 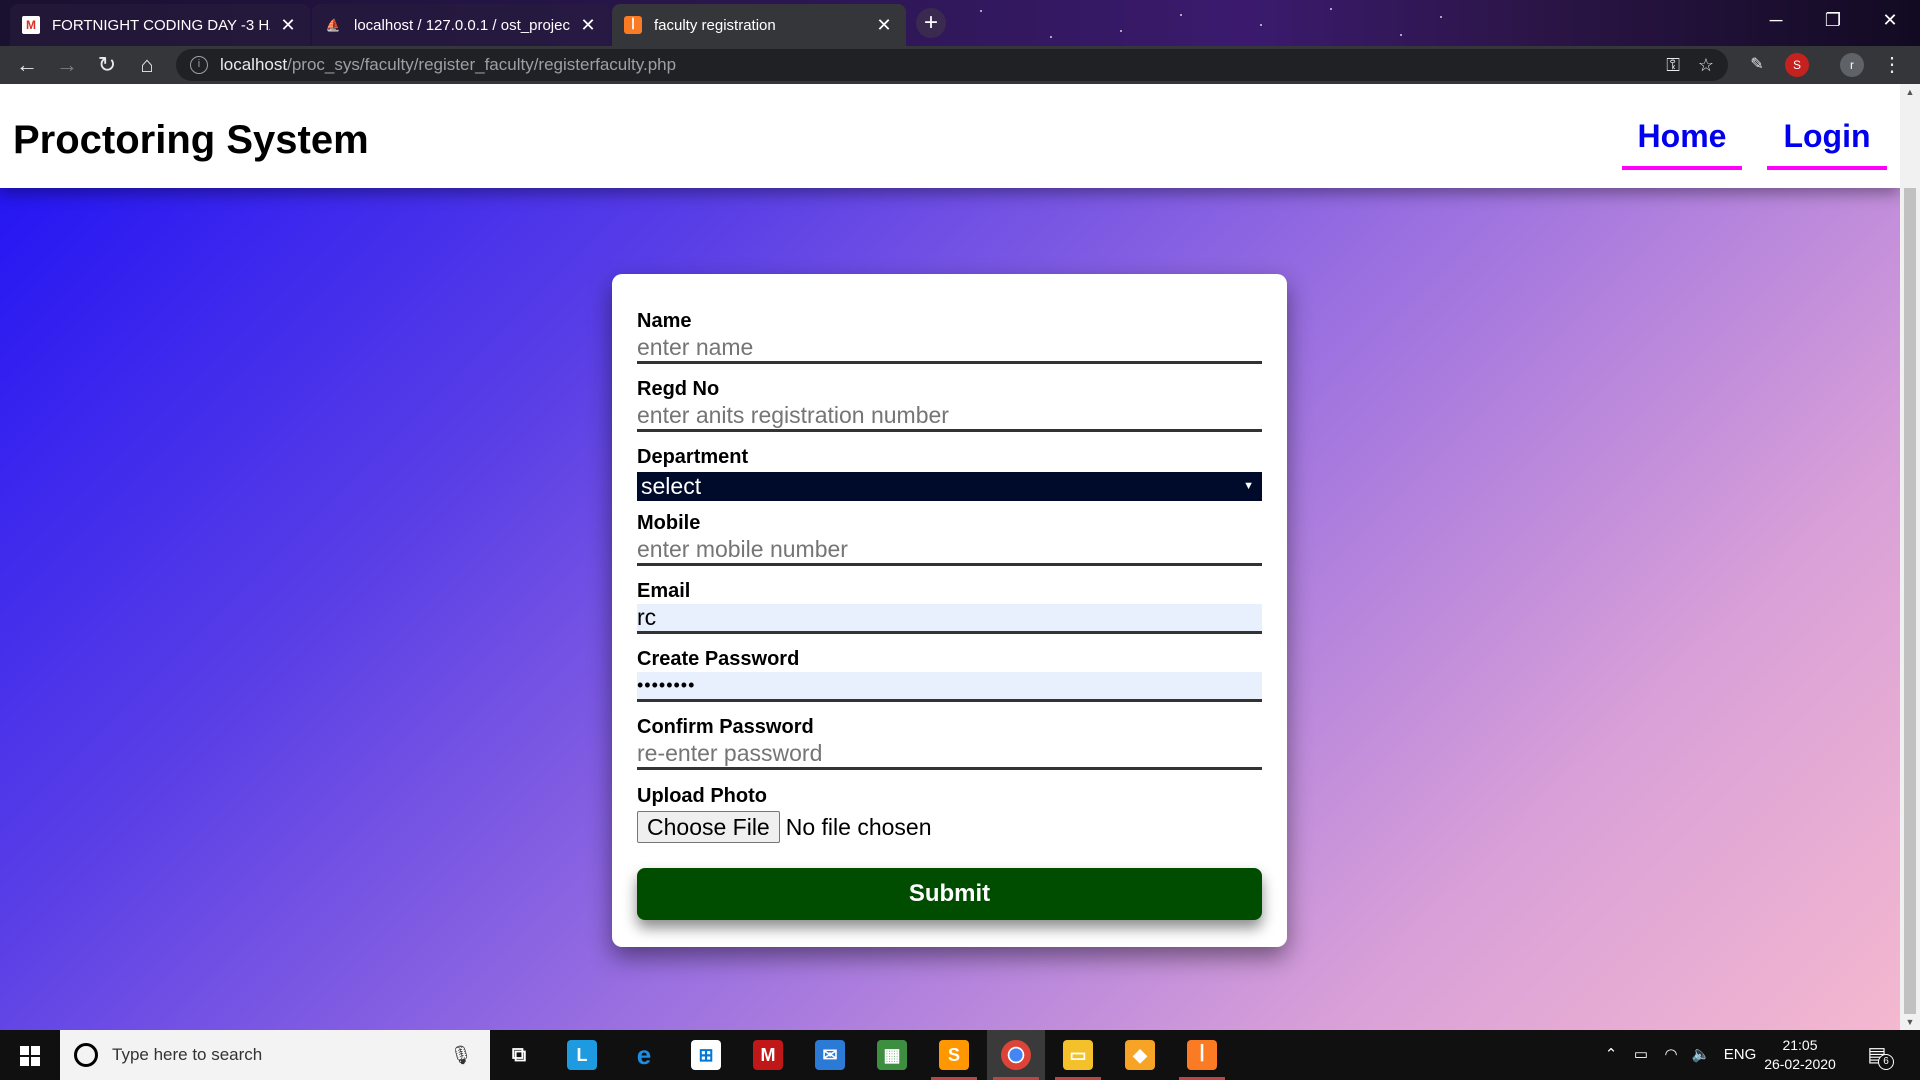 I want to click on tab-title: faculty registration, so click(x=715, y=25).